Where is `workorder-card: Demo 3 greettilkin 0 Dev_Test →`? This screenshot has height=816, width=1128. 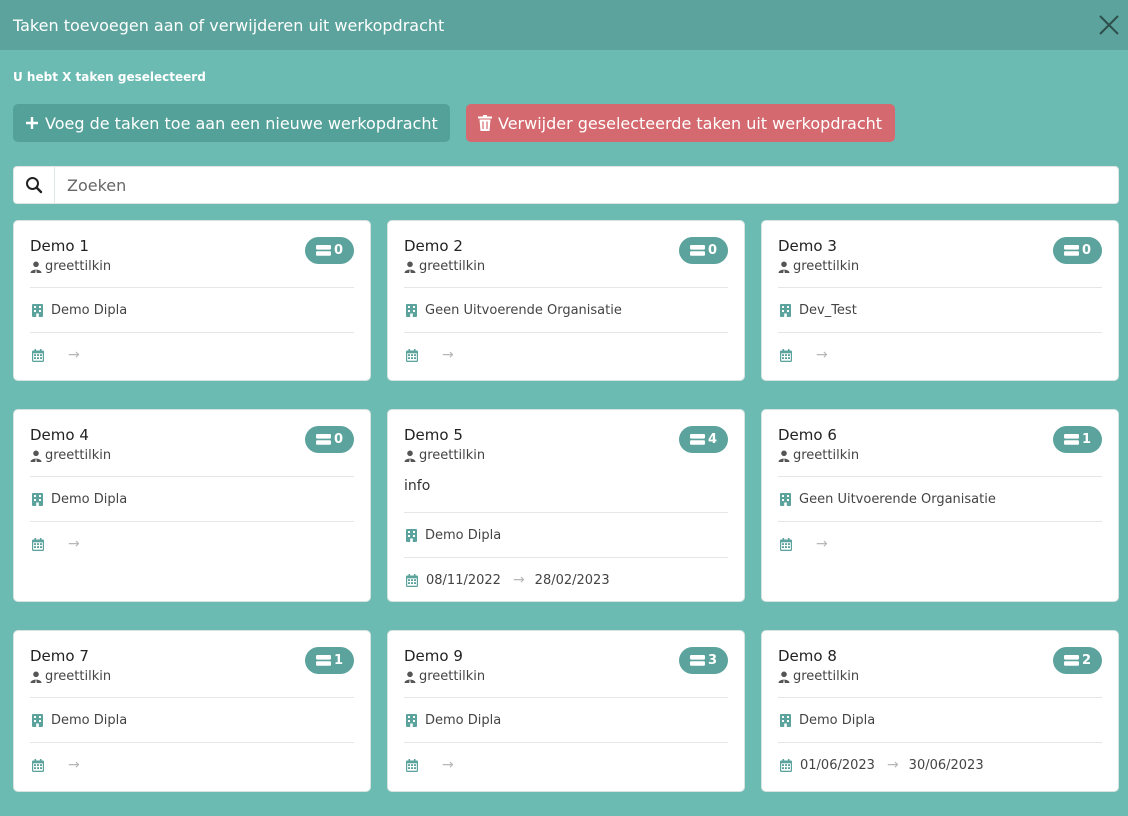
workorder-card: Demo 3 greettilkin 0 Dev_Test → is located at coordinates (940, 300).